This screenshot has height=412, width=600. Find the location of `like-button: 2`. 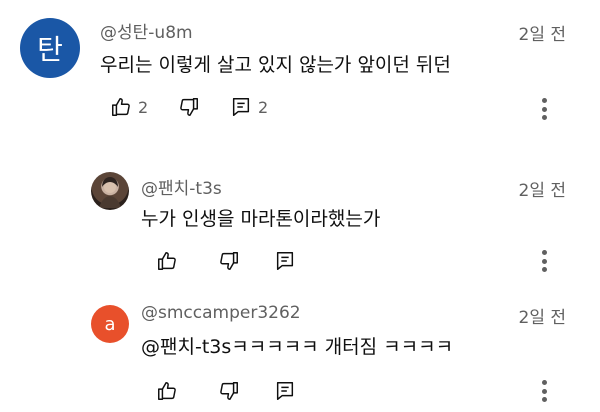

like-button: 2 is located at coordinates (144, 107).